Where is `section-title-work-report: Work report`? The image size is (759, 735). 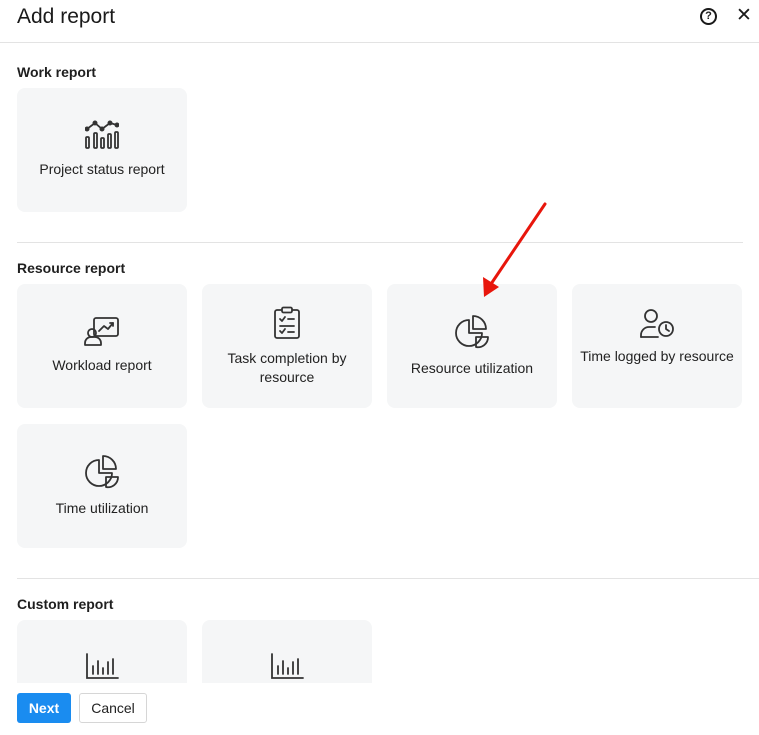
section-title-work-report: Work report is located at coordinates (57, 72).